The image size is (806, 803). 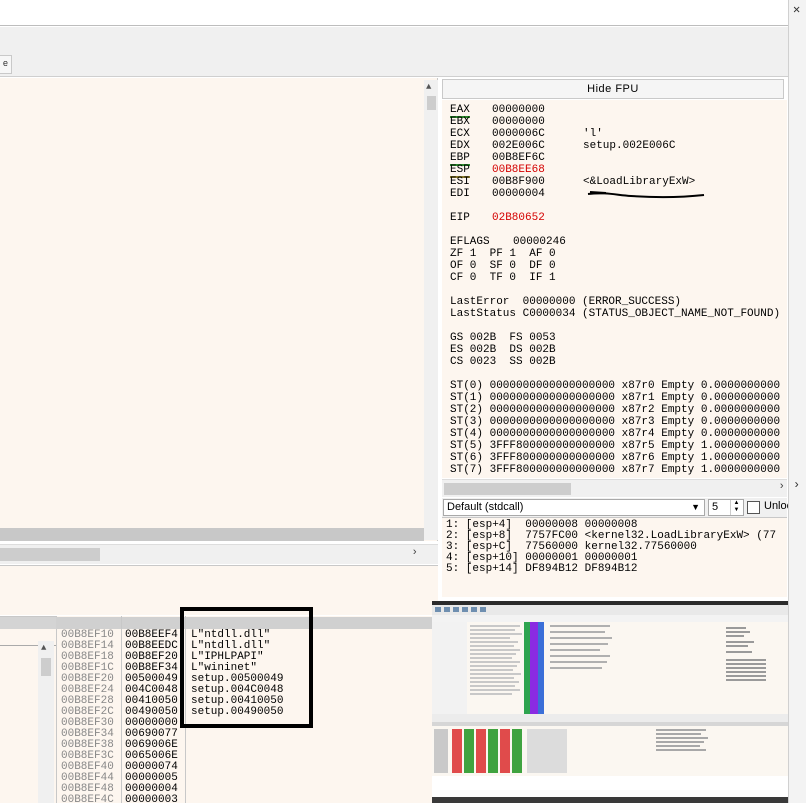 I want to click on register-name: EIP, so click(x=460, y=218).